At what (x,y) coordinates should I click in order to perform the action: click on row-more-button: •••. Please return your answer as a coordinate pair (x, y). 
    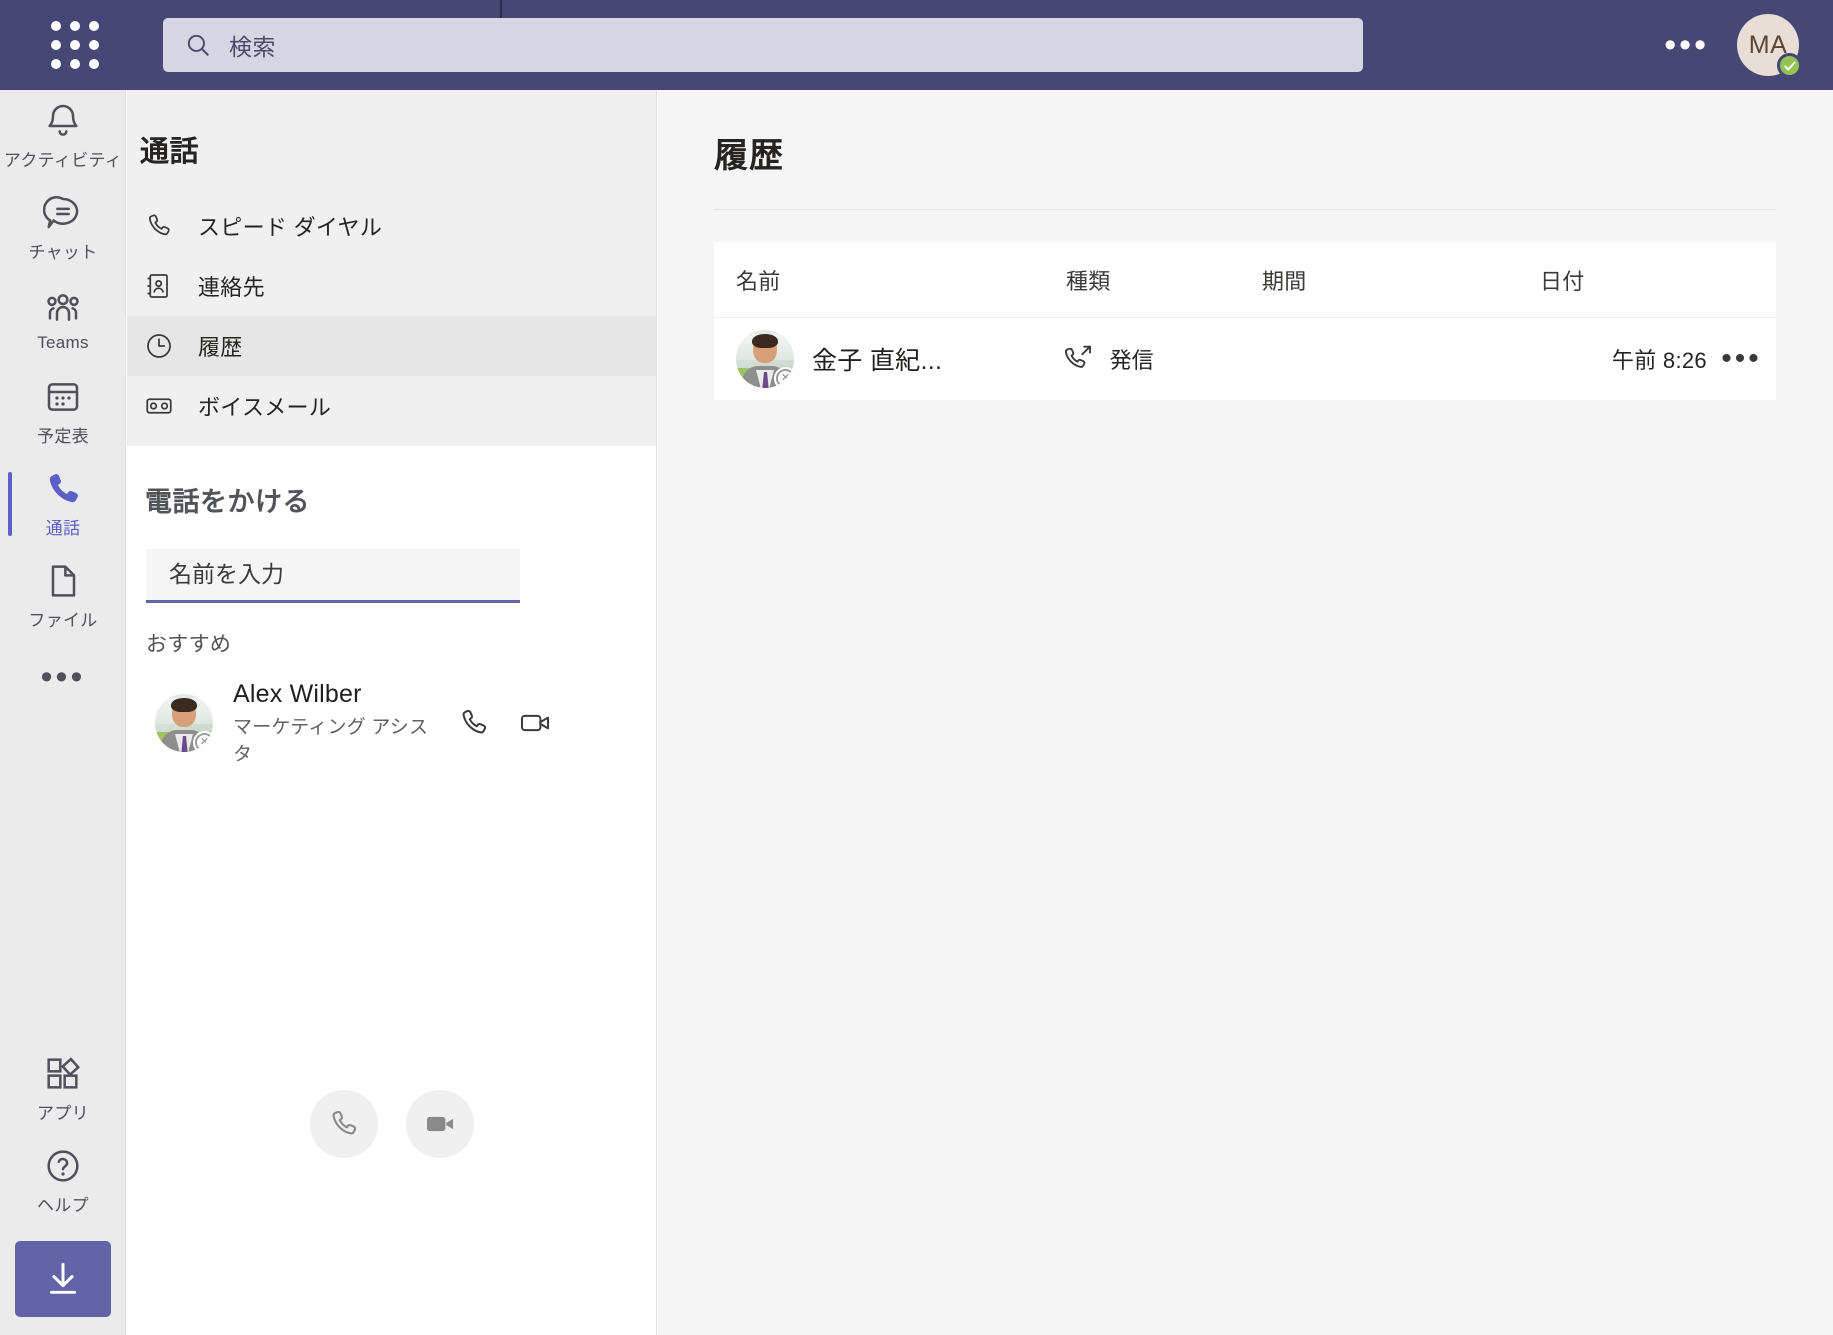
    Looking at the image, I should click on (1741, 359).